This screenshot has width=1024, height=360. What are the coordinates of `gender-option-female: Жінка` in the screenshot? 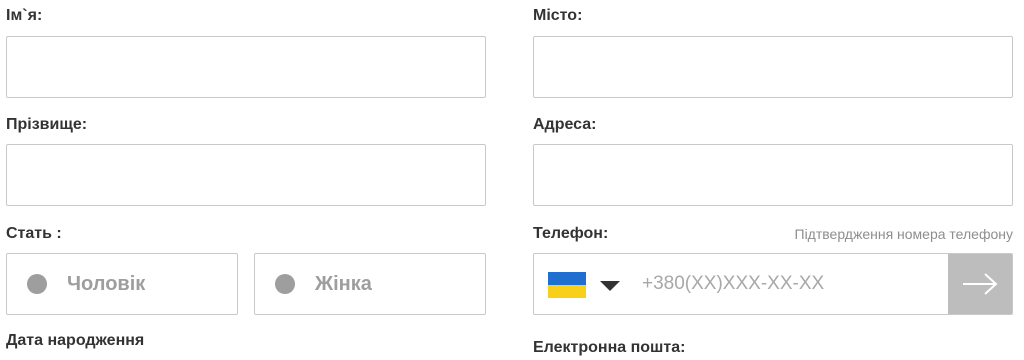 It's located at (370, 284).